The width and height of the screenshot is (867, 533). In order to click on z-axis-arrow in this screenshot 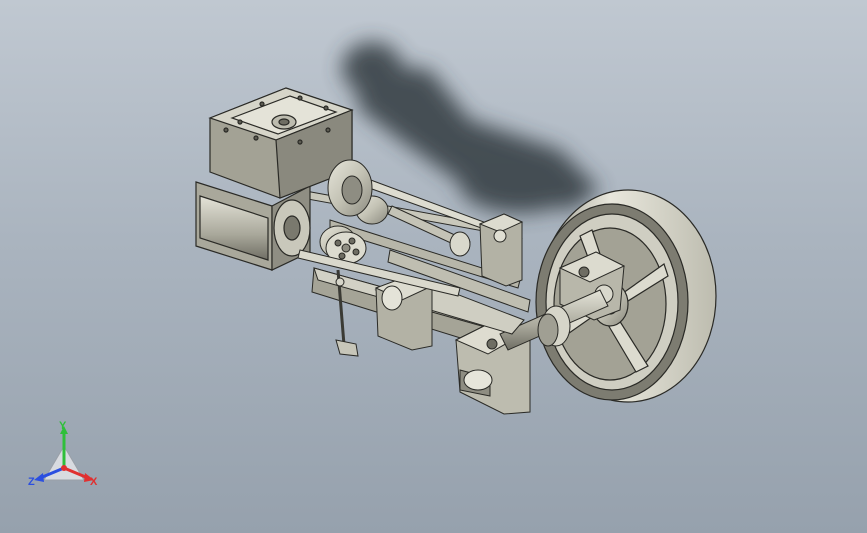, I will do `click(39, 477)`.